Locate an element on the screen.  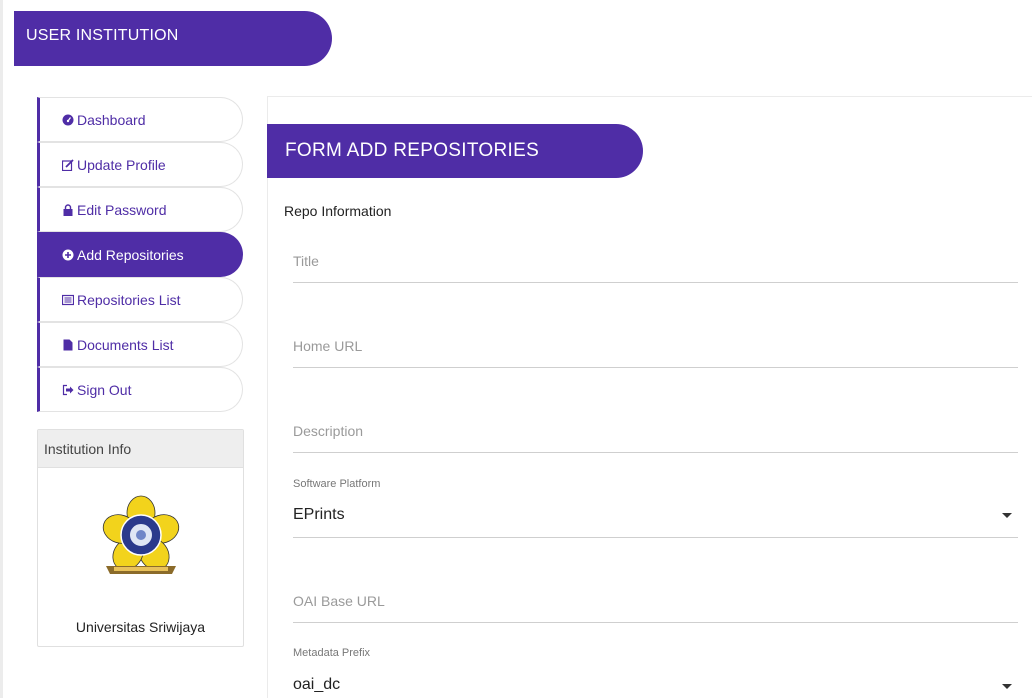
file-icon is located at coordinates (68, 345).